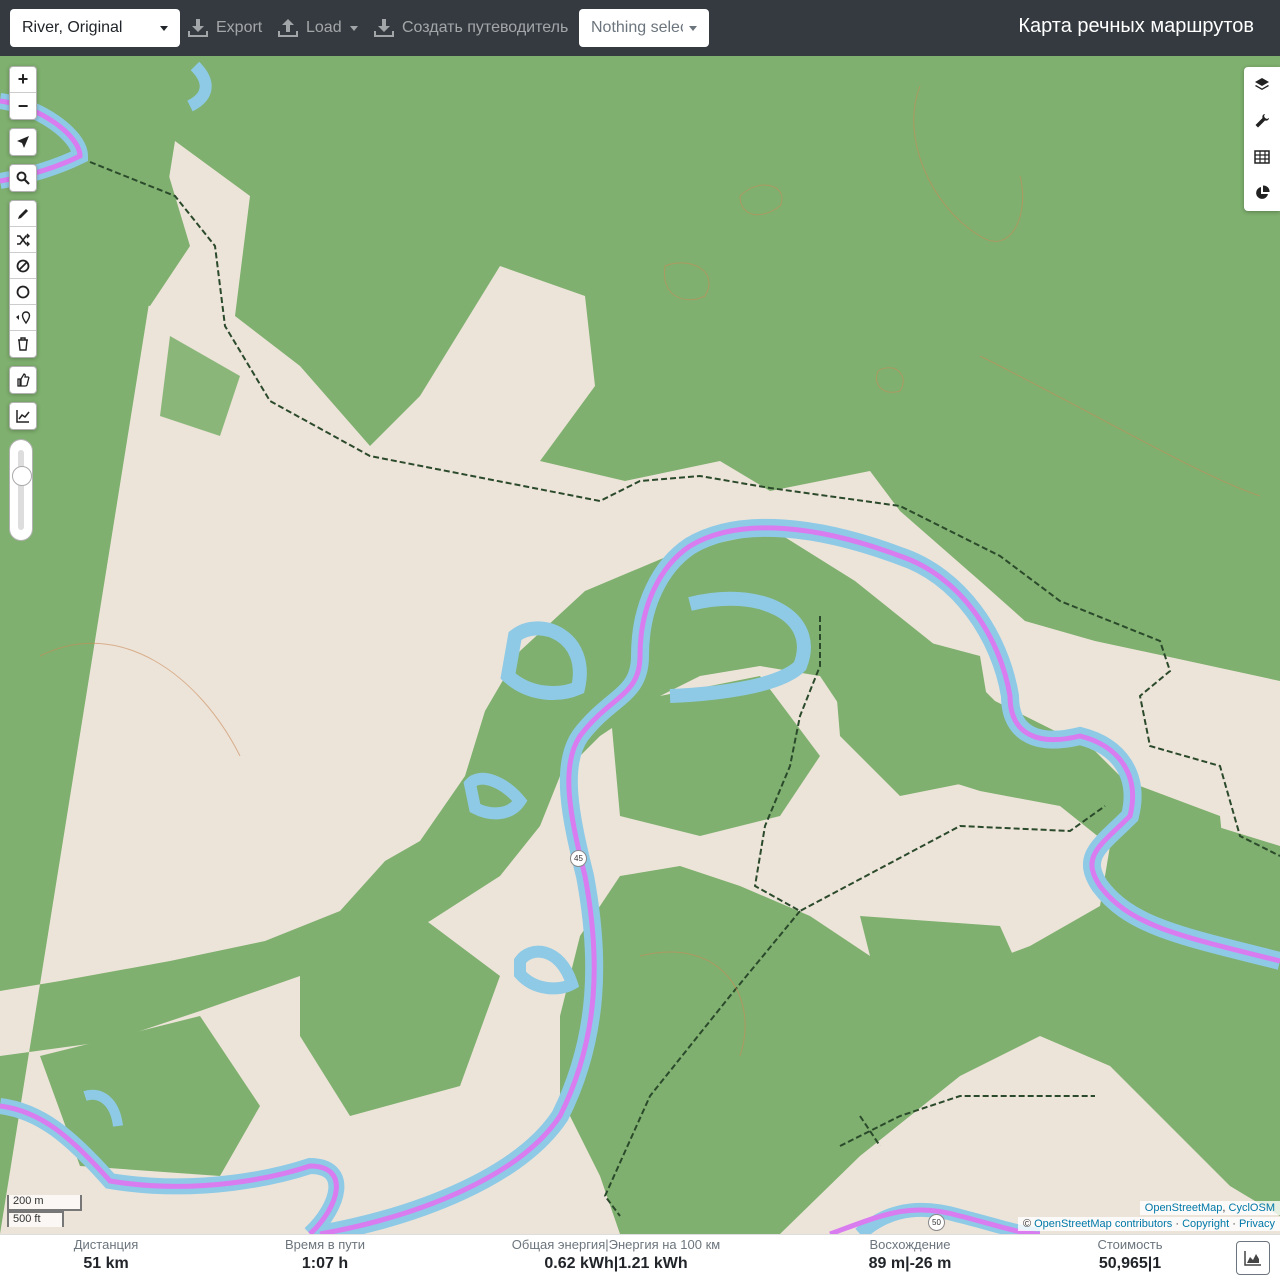  What do you see at coordinates (560, 1263) in the screenshot?
I see `stat-energy-value: 0.62` at bounding box center [560, 1263].